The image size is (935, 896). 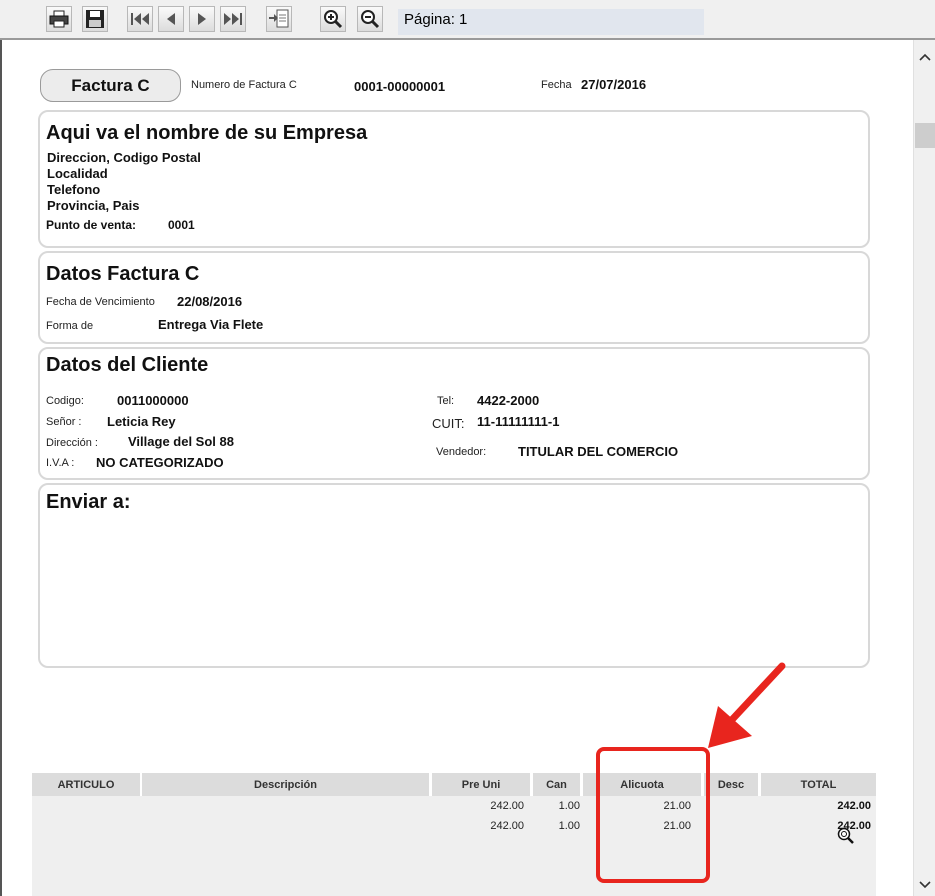 I want to click on zoom-in-icon, so click(x=333, y=19).